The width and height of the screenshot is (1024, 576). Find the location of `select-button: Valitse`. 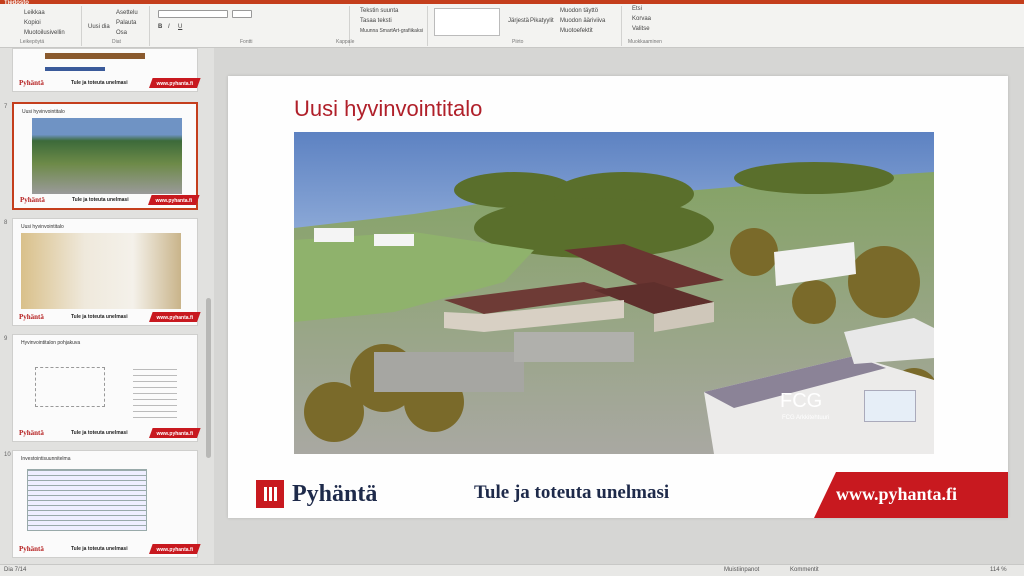

select-button: Valitse is located at coordinates (641, 29).